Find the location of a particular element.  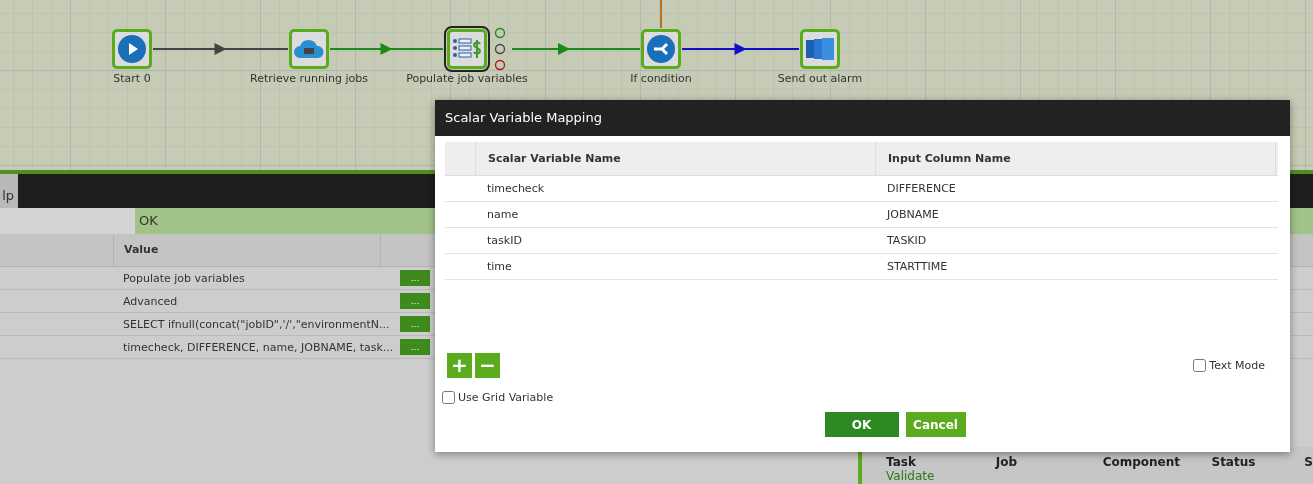

play-icon is located at coordinates (132, 49).